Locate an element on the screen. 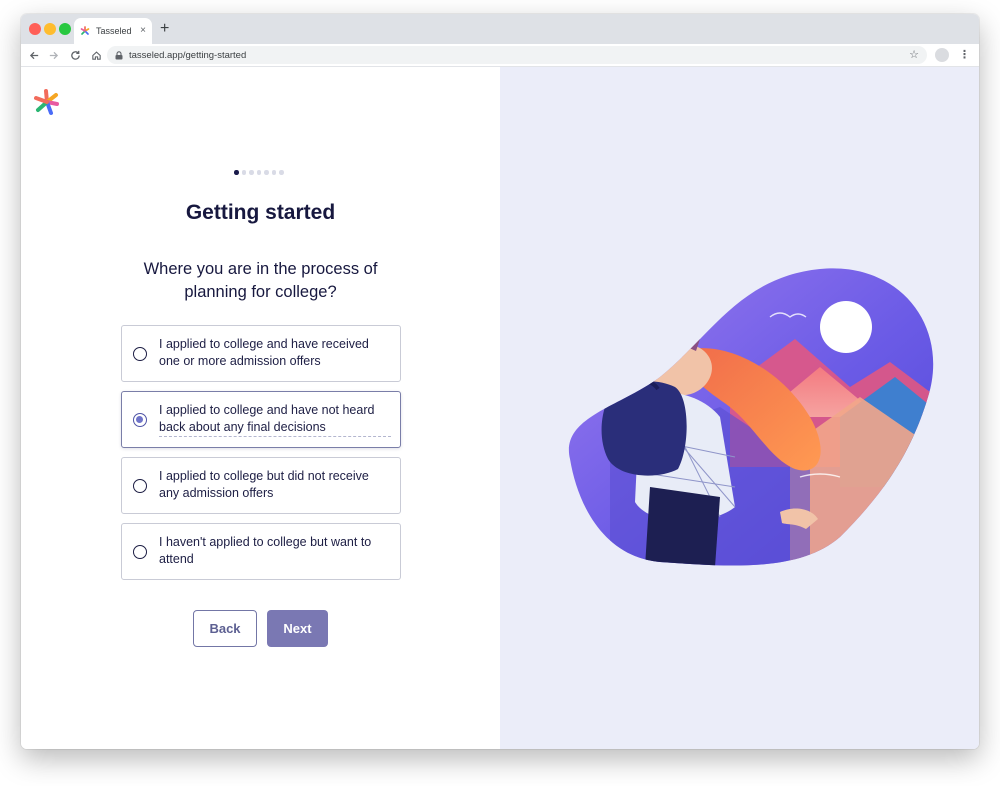 This screenshot has height=786, width=1000. back-button: Back is located at coordinates (225, 628).